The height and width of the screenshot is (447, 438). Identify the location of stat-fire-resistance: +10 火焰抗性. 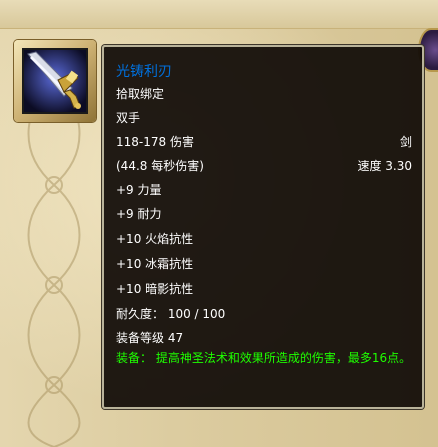
(155, 239).